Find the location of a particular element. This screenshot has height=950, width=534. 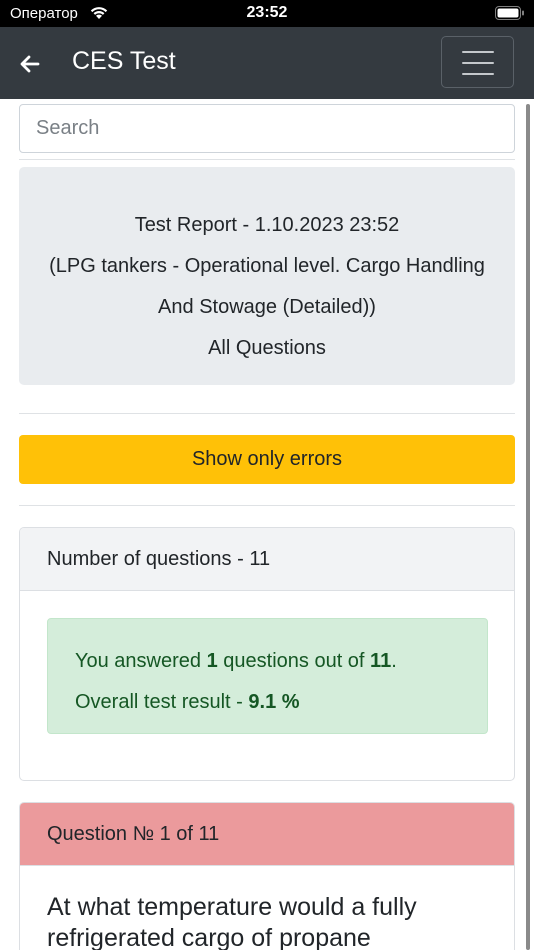

overall-result: Overall test result - 9.1 % is located at coordinates (187, 702).